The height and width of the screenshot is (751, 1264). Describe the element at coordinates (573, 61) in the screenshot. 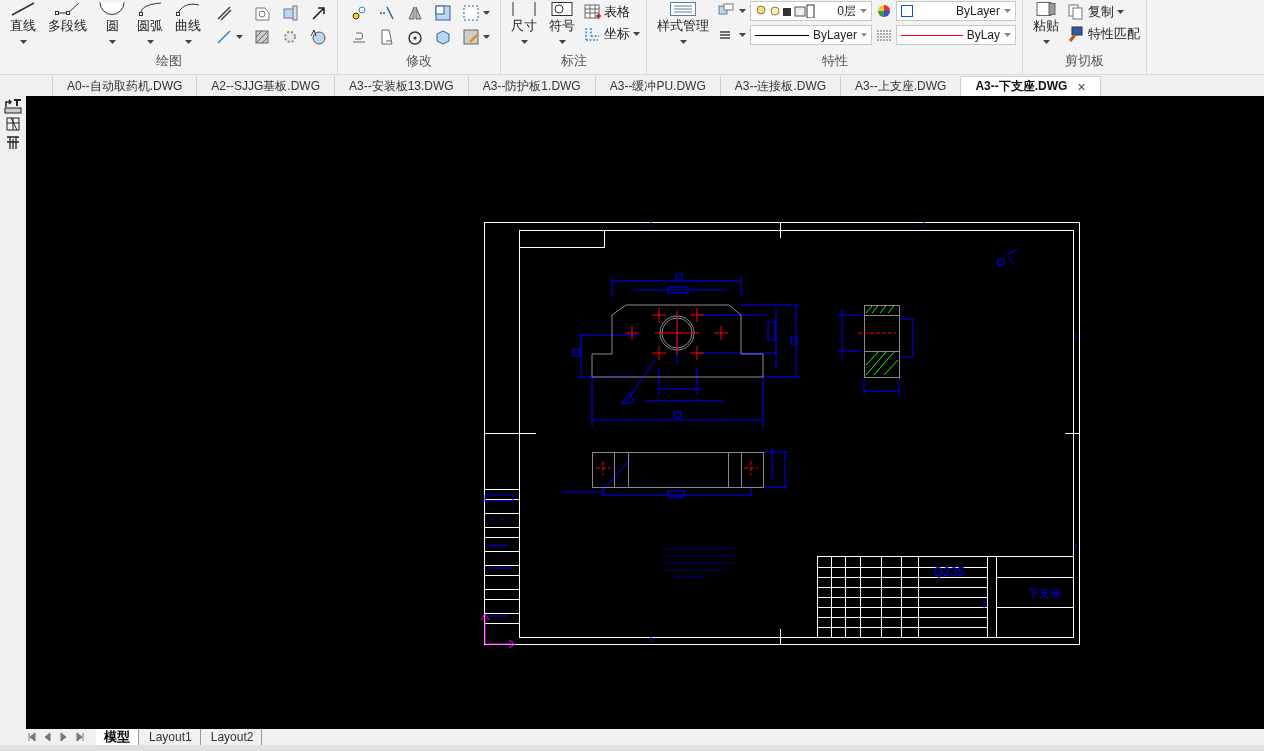

I see `panel-title: 标注` at that location.